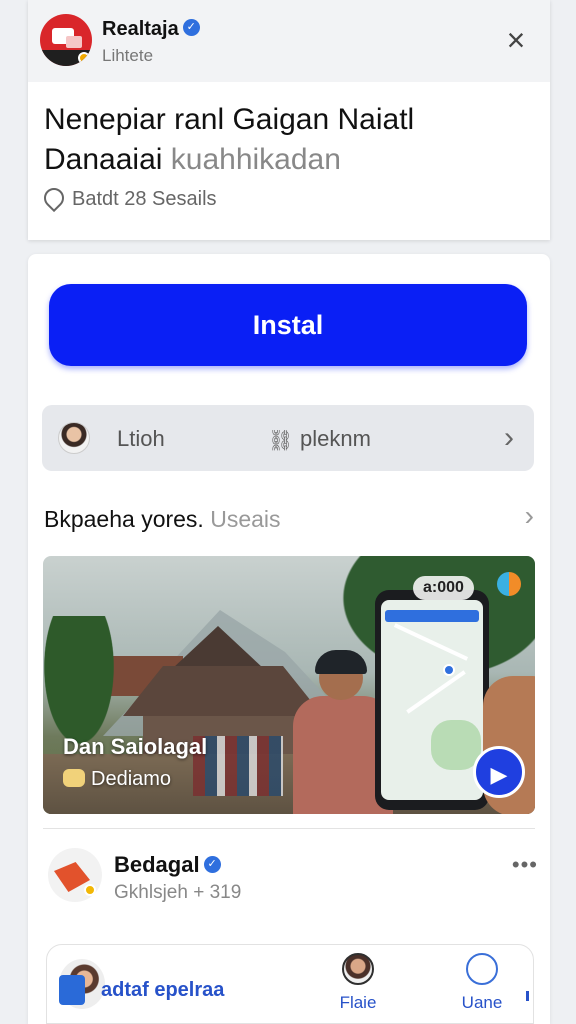 The image size is (576, 1024). I want to click on advertiser-name: Bedagal ✓, so click(167, 865).